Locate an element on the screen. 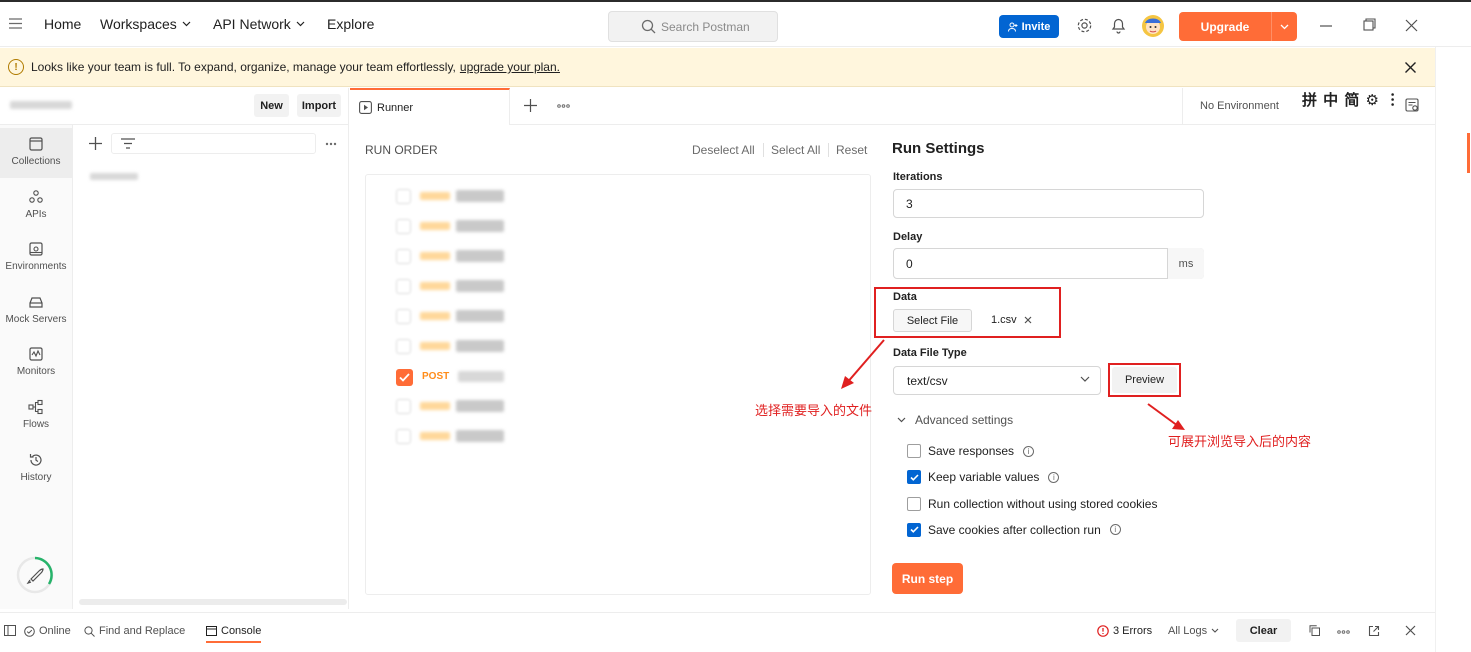 The height and width of the screenshot is (652, 1471). reset-link: Reset is located at coordinates (851, 150).